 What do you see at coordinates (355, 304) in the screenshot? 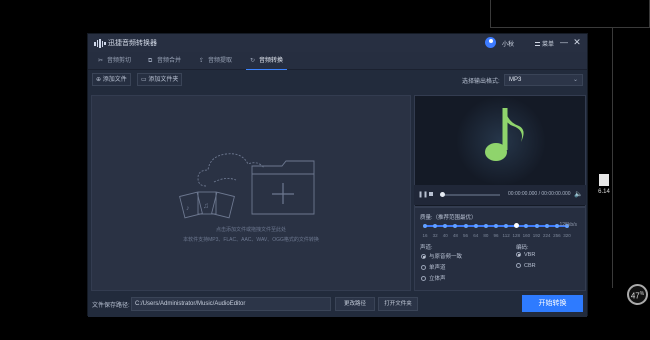
I see `change-path-button: 更改路径` at bounding box center [355, 304].